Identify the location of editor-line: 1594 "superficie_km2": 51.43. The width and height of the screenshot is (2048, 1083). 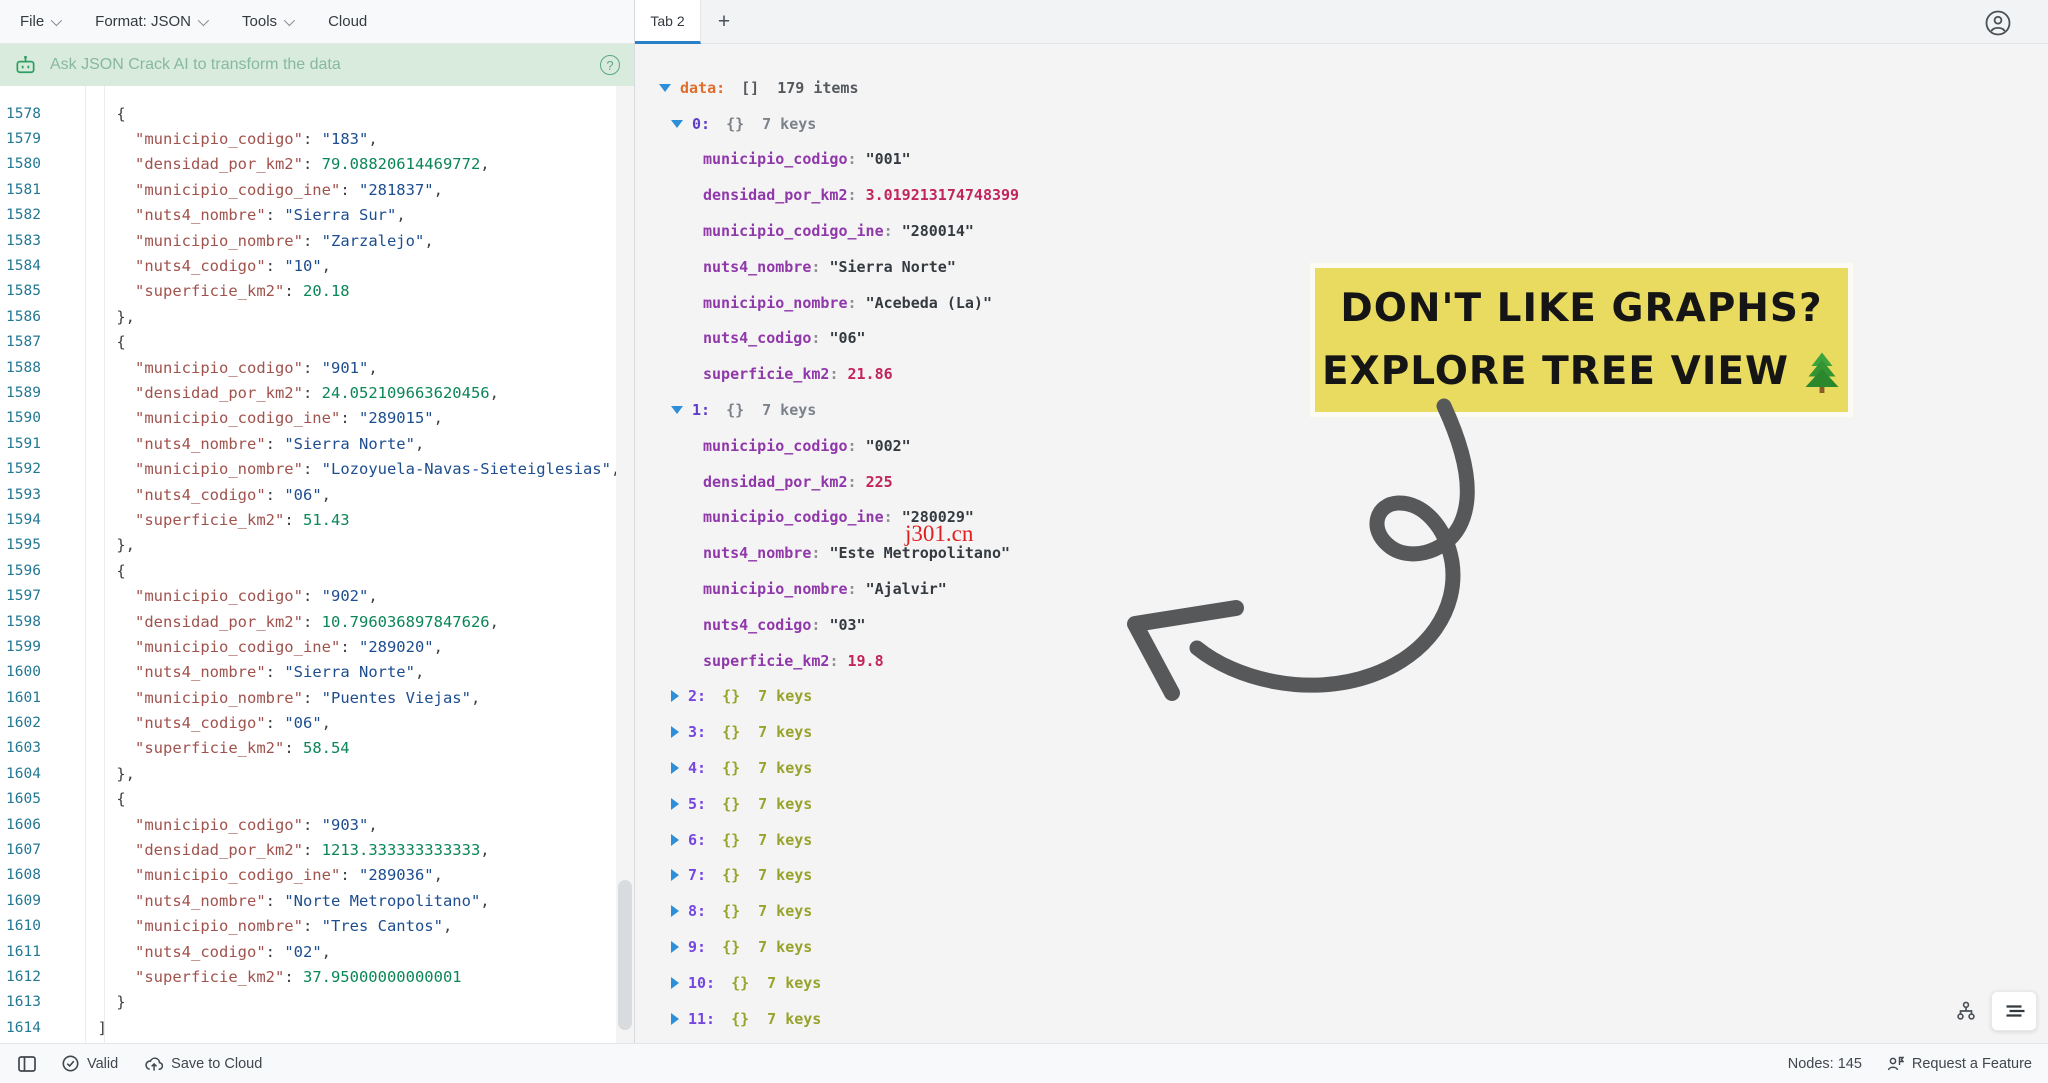
(317, 519).